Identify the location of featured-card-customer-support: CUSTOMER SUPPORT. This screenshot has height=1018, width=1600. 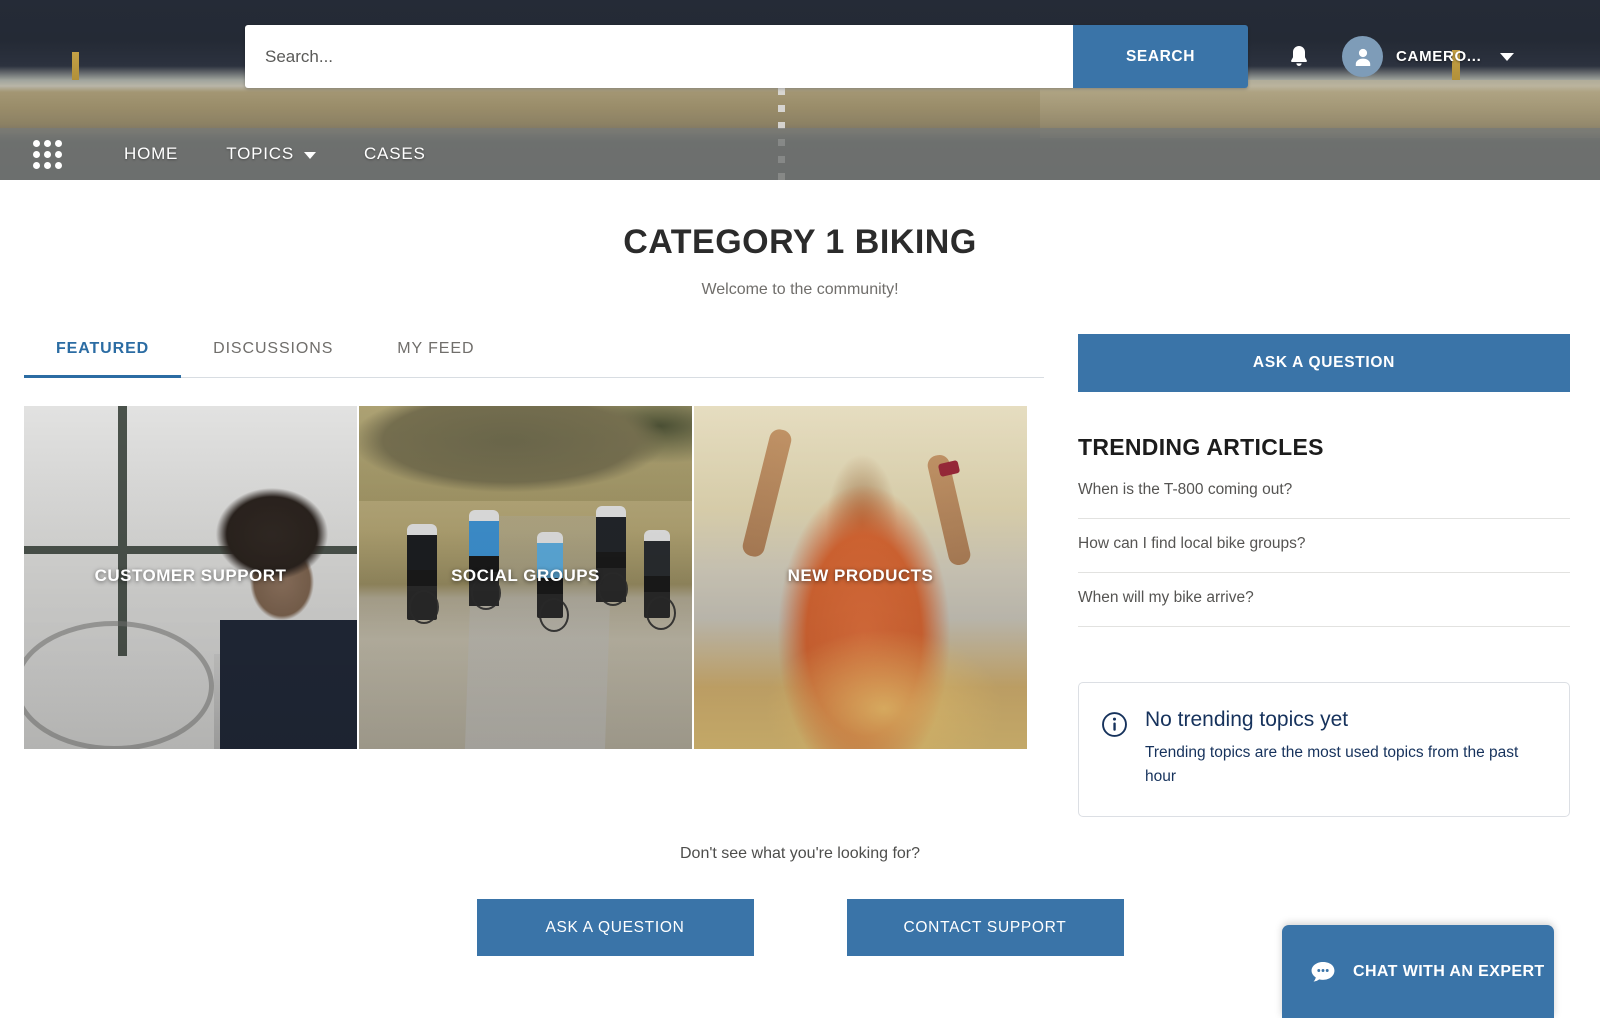
(190, 577).